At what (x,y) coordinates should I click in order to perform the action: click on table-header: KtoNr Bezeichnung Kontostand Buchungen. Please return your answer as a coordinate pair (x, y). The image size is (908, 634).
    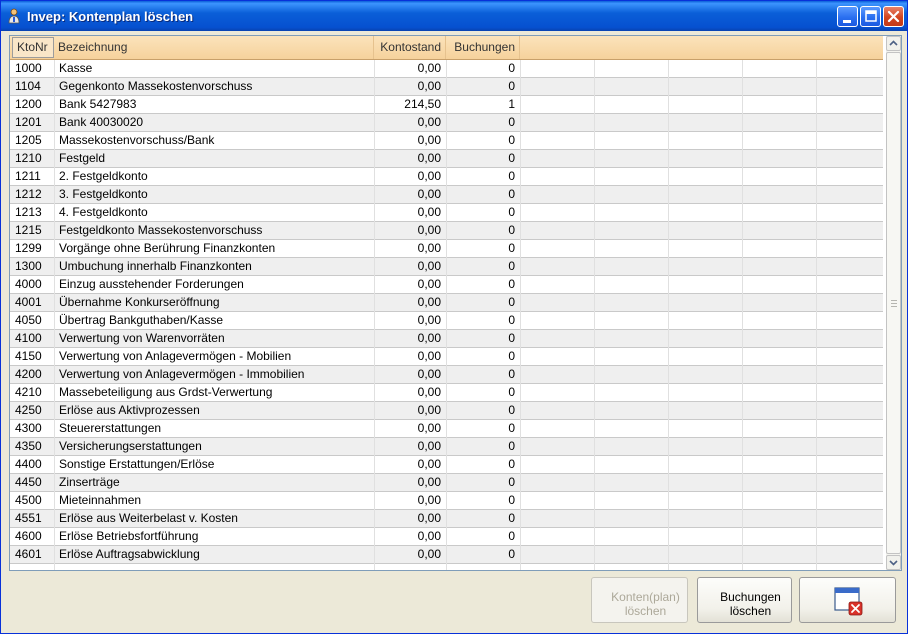
    Looking at the image, I should click on (446, 48).